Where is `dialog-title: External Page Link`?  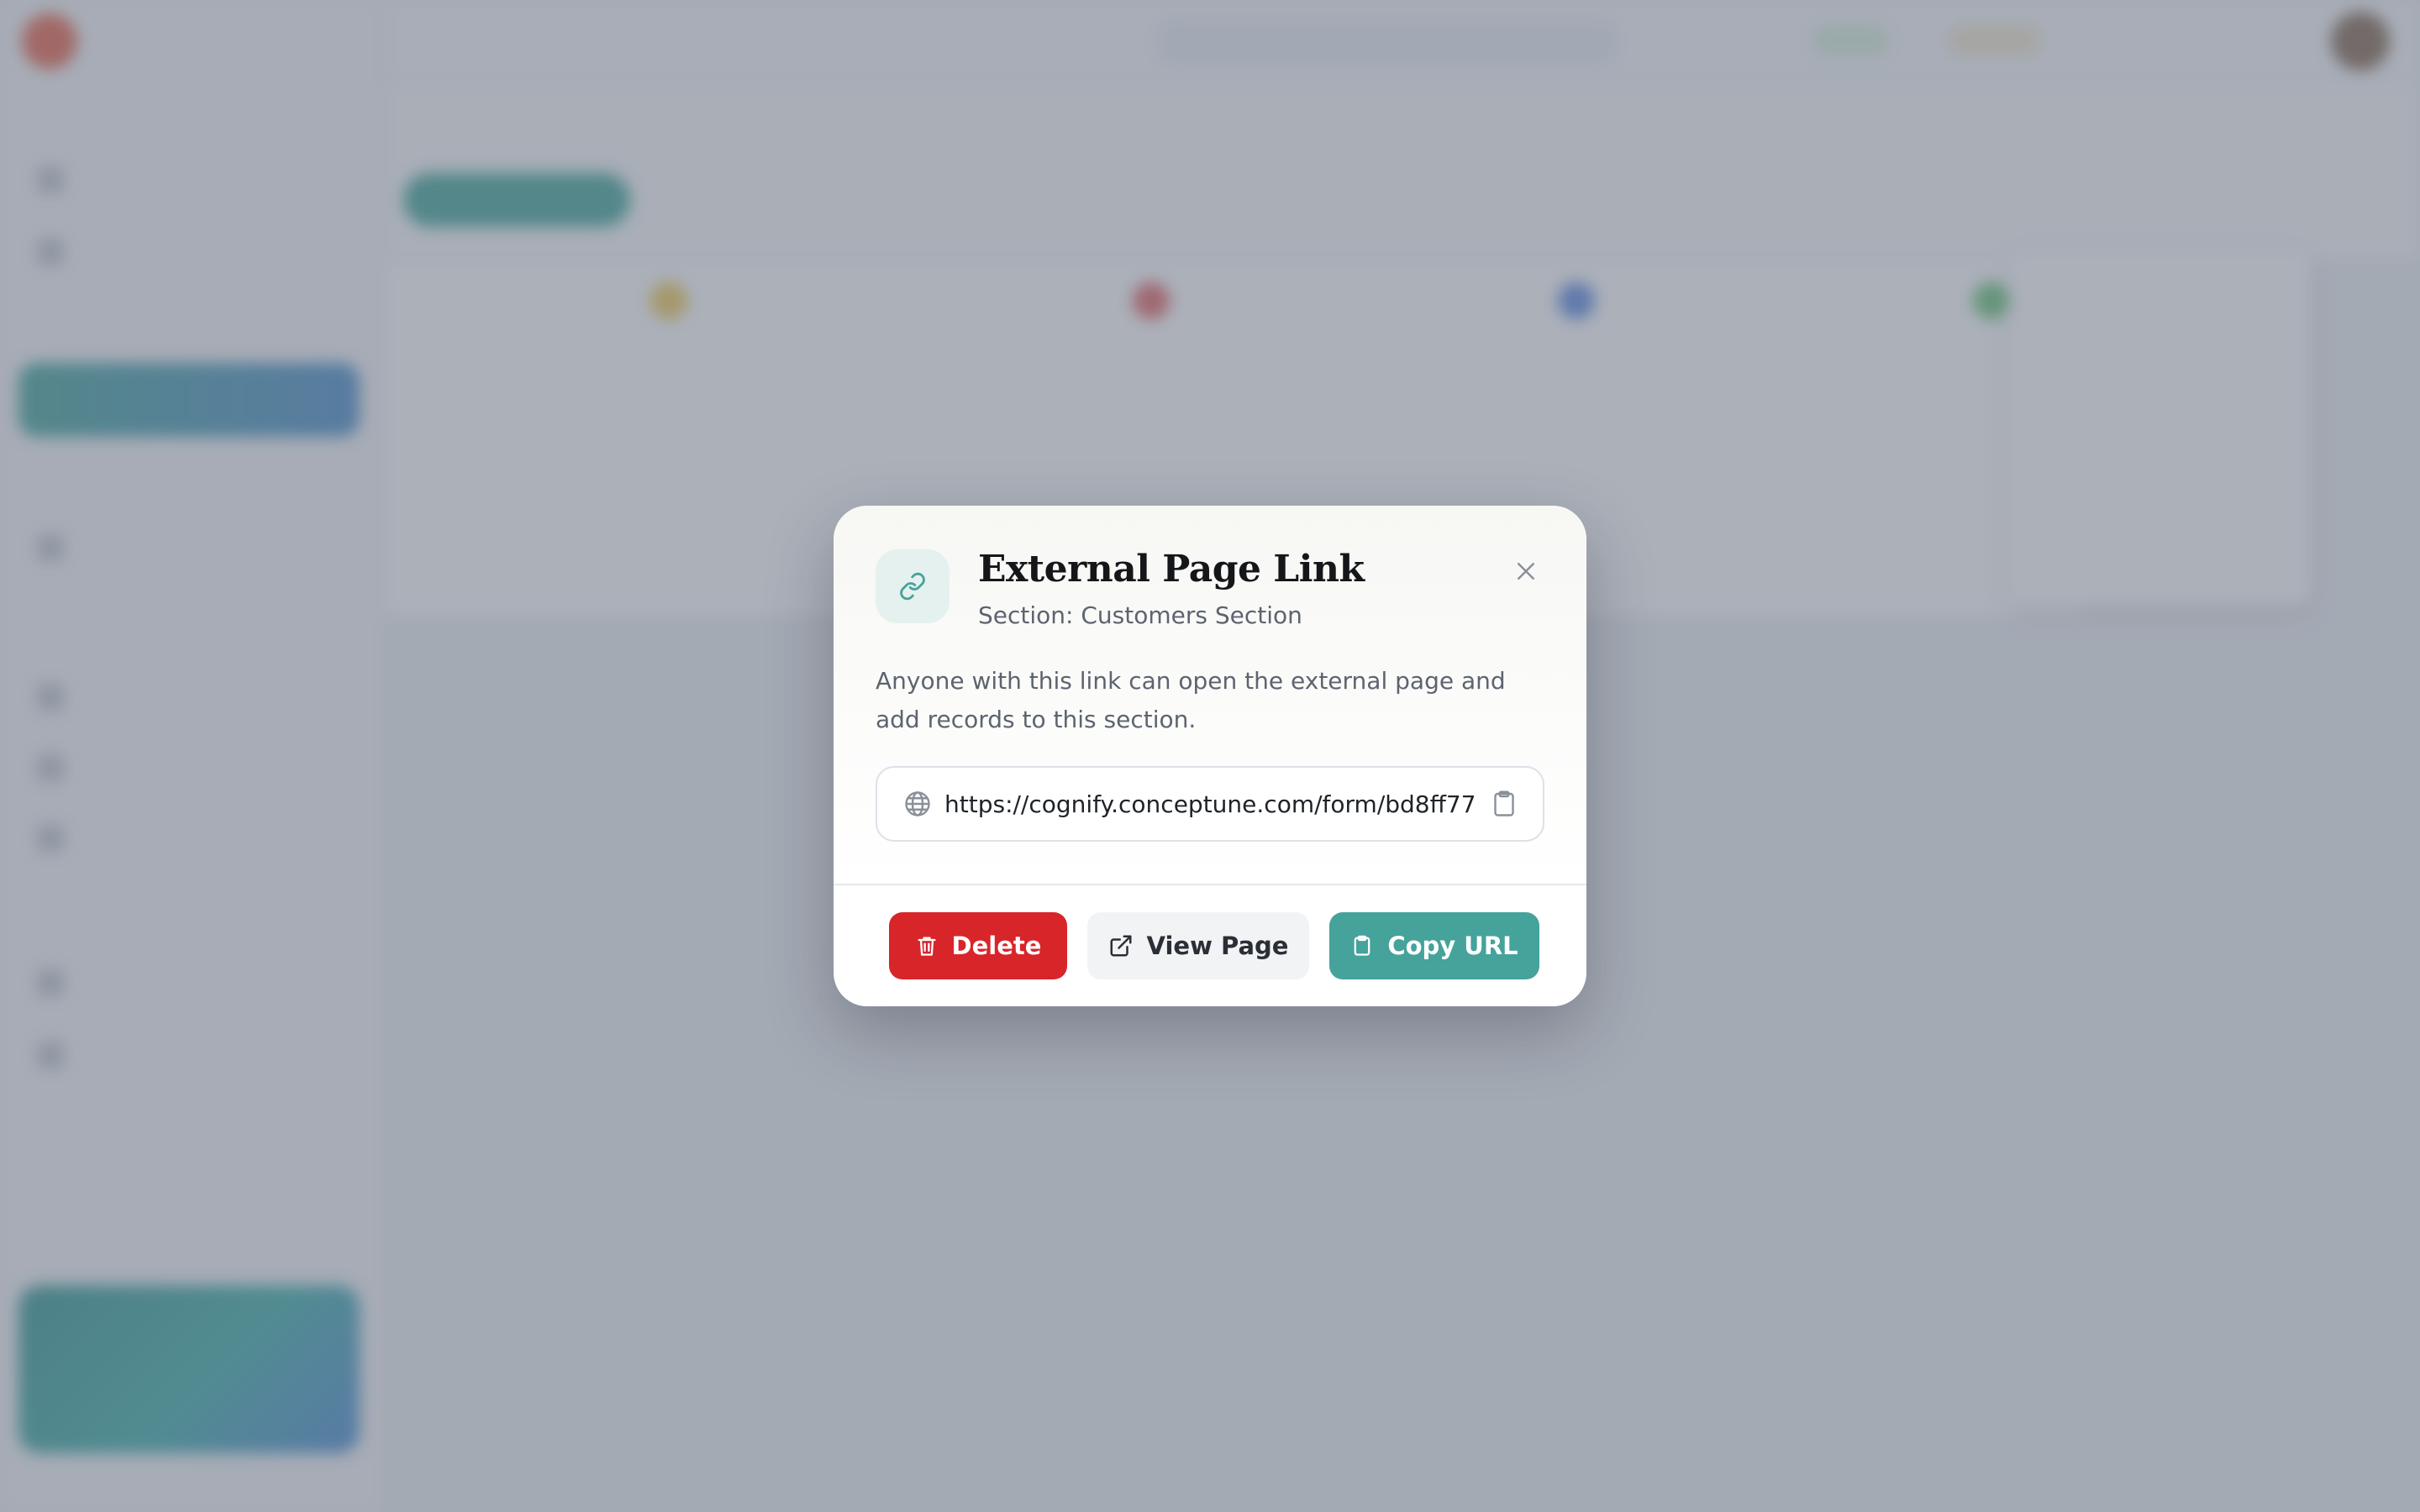 dialog-title: External Page Link is located at coordinates (1171, 569).